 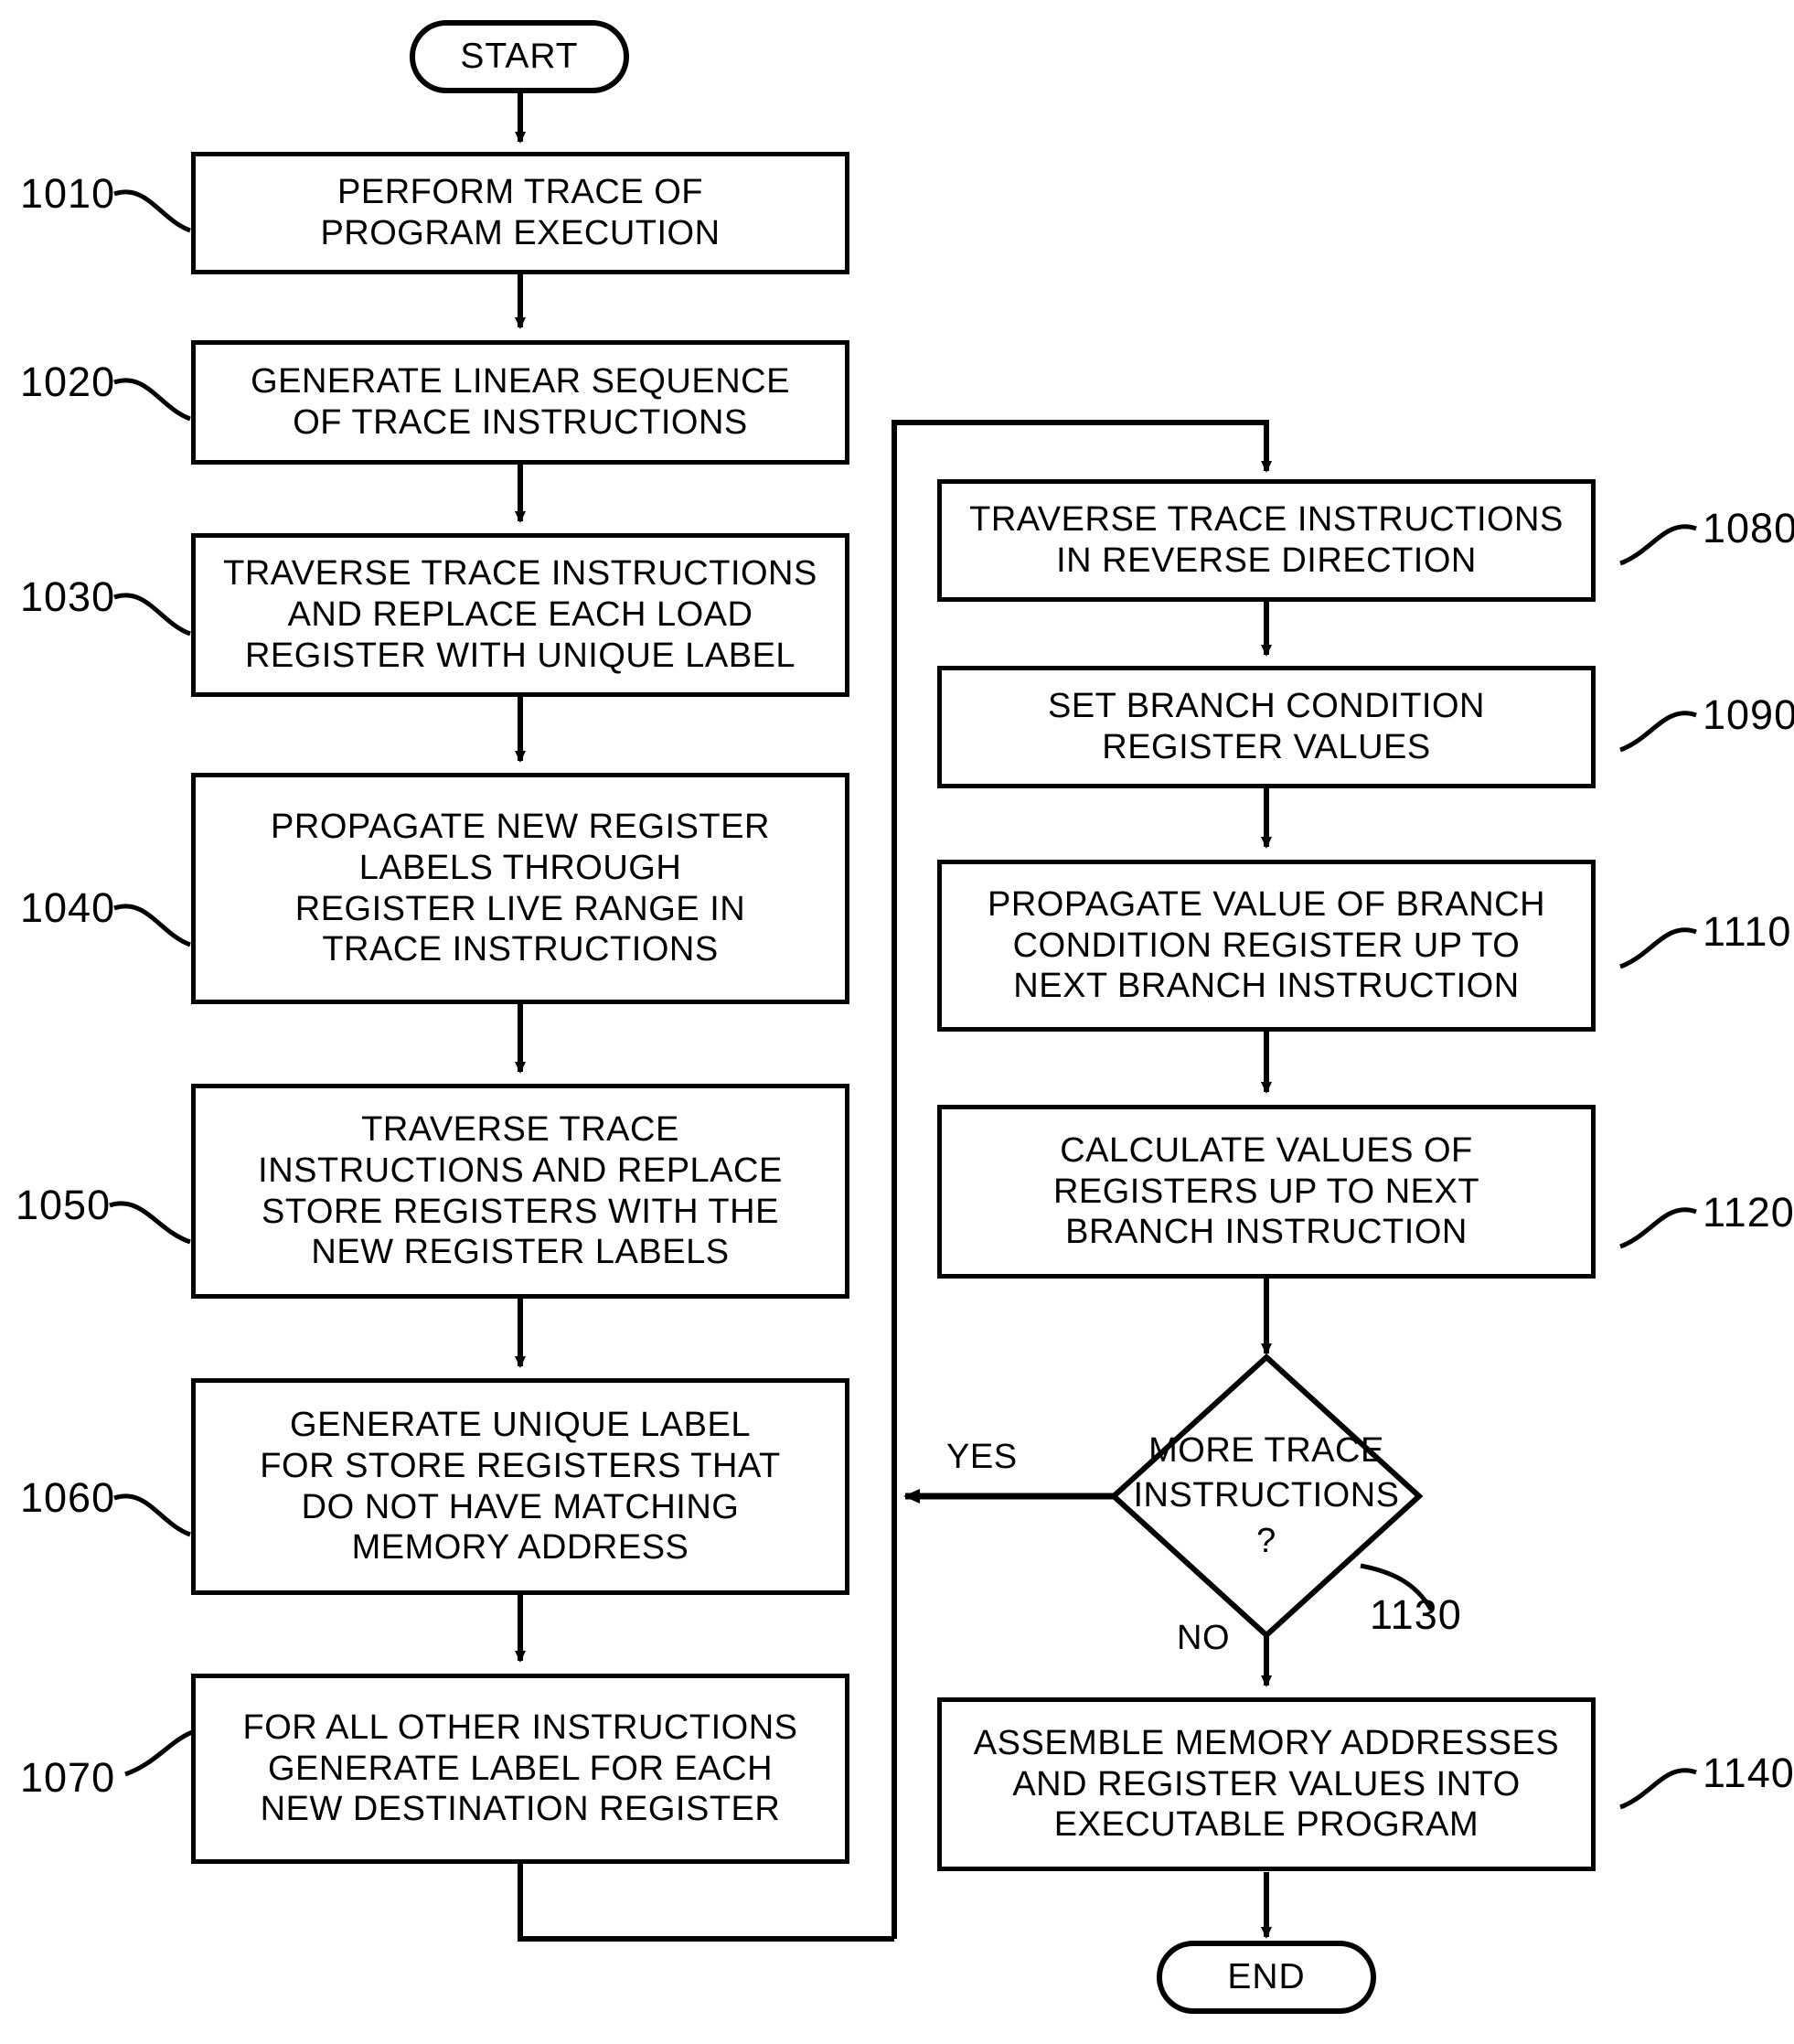 What do you see at coordinates (1748, 714) in the screenshot?
I see `reference-numeral-1090: 1090` at bounding box center [1748, 714].